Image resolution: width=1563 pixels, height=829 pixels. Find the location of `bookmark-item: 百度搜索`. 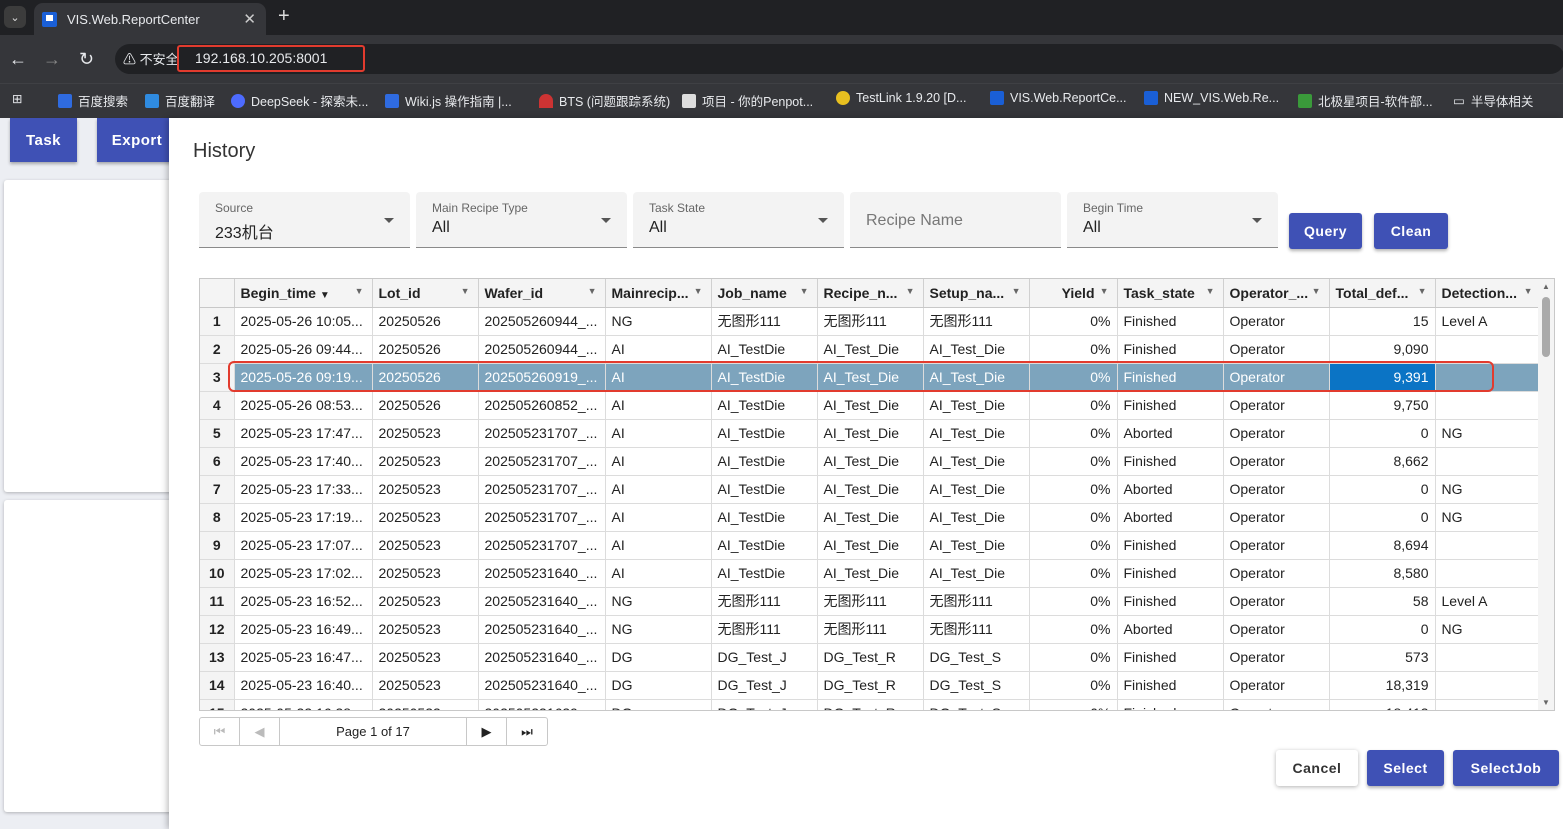

bookmark-item: 百度搜索 is located at coordinates (93, 100).